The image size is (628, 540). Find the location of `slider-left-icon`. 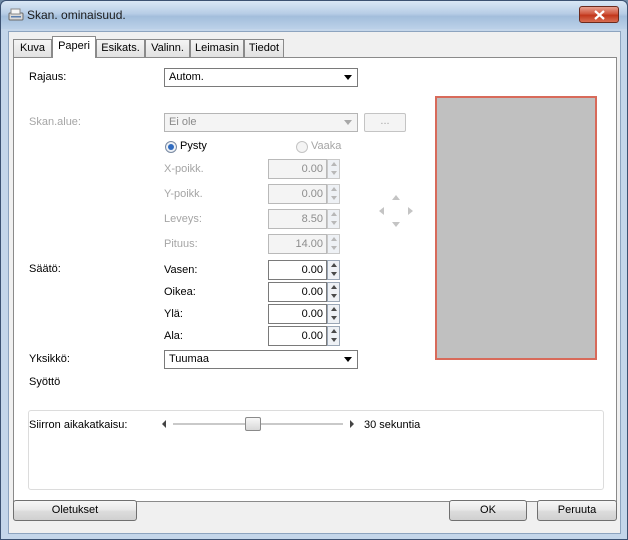

slider-left-icon is located at coordinates (164, 424).